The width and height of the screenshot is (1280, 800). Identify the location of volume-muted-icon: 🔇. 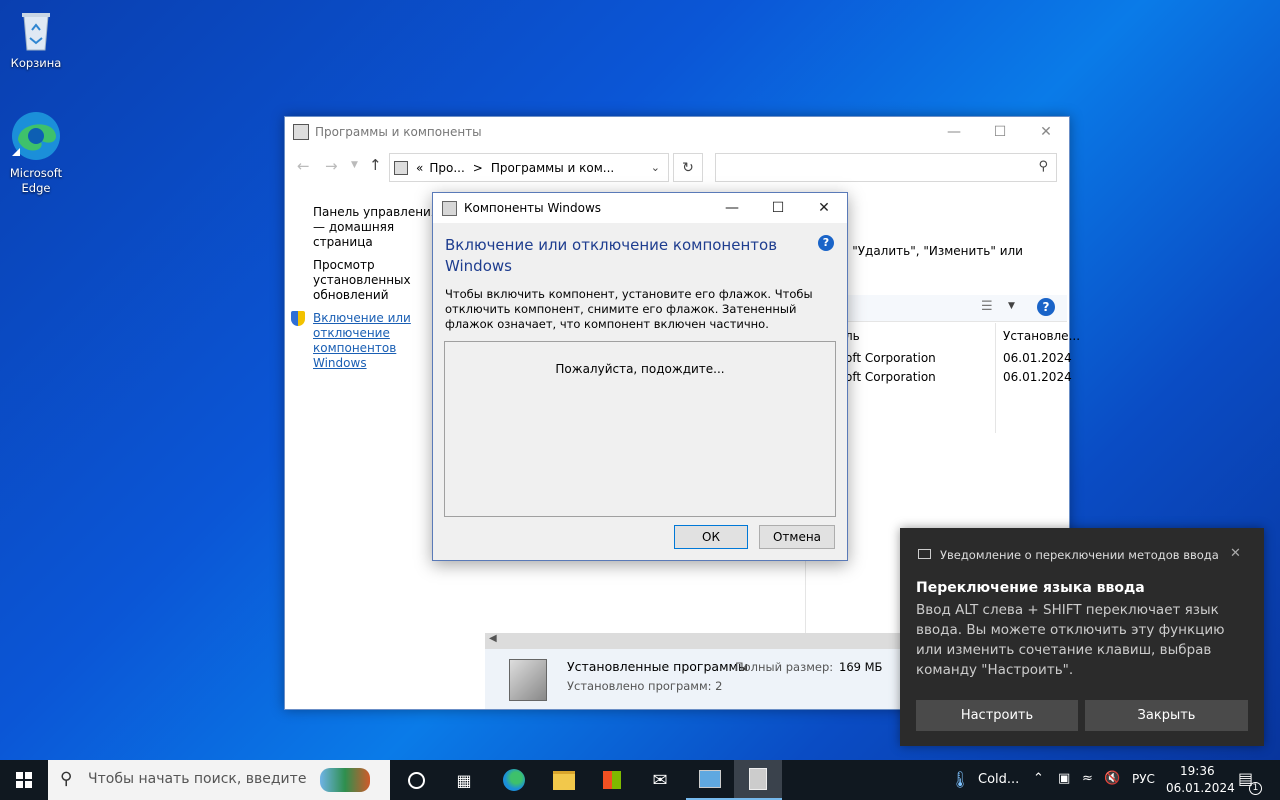
(1112, 778).